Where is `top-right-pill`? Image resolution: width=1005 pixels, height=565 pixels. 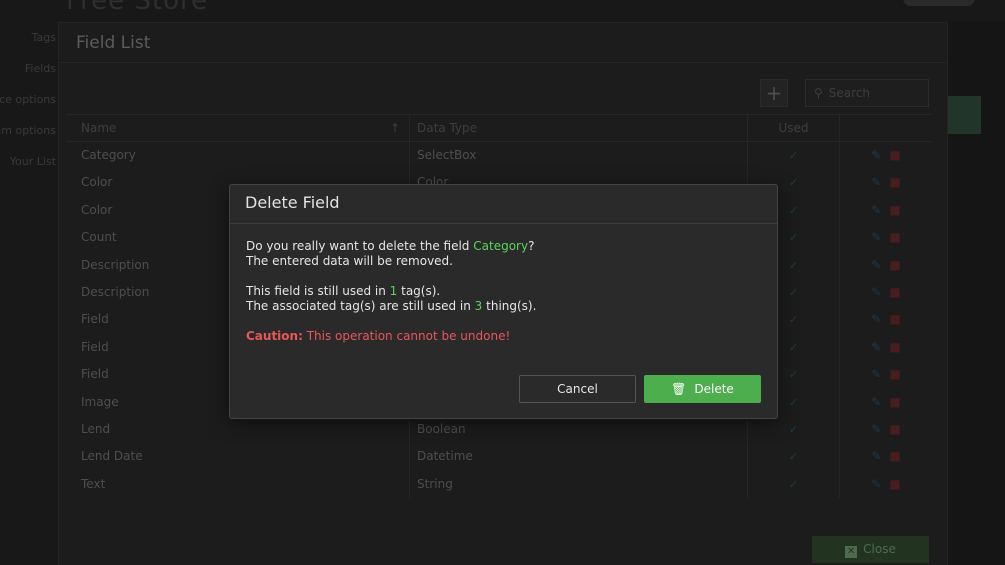 top-right-pill is located at coordinates (939, 3).